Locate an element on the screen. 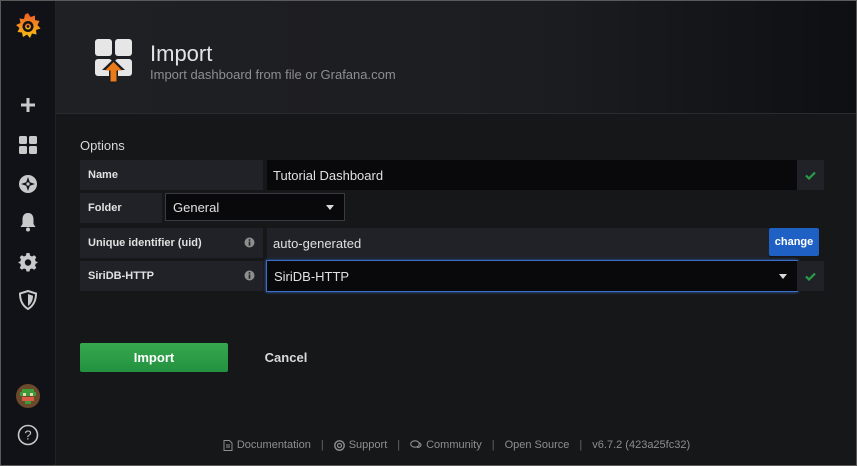 The height and width of the screenshot is (466, 857). footer-documentation-label: Documentation is located at coordinates (273, 445).